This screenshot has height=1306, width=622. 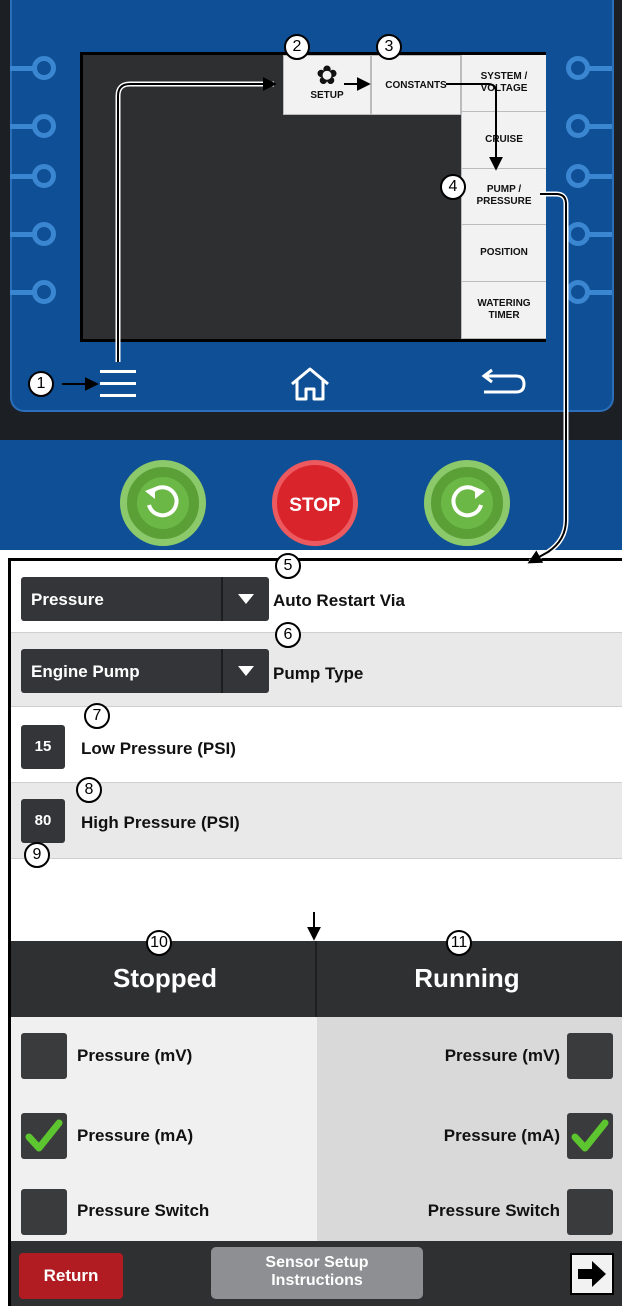 I want to click on callout-7: 7, so click(x=97, y=716).